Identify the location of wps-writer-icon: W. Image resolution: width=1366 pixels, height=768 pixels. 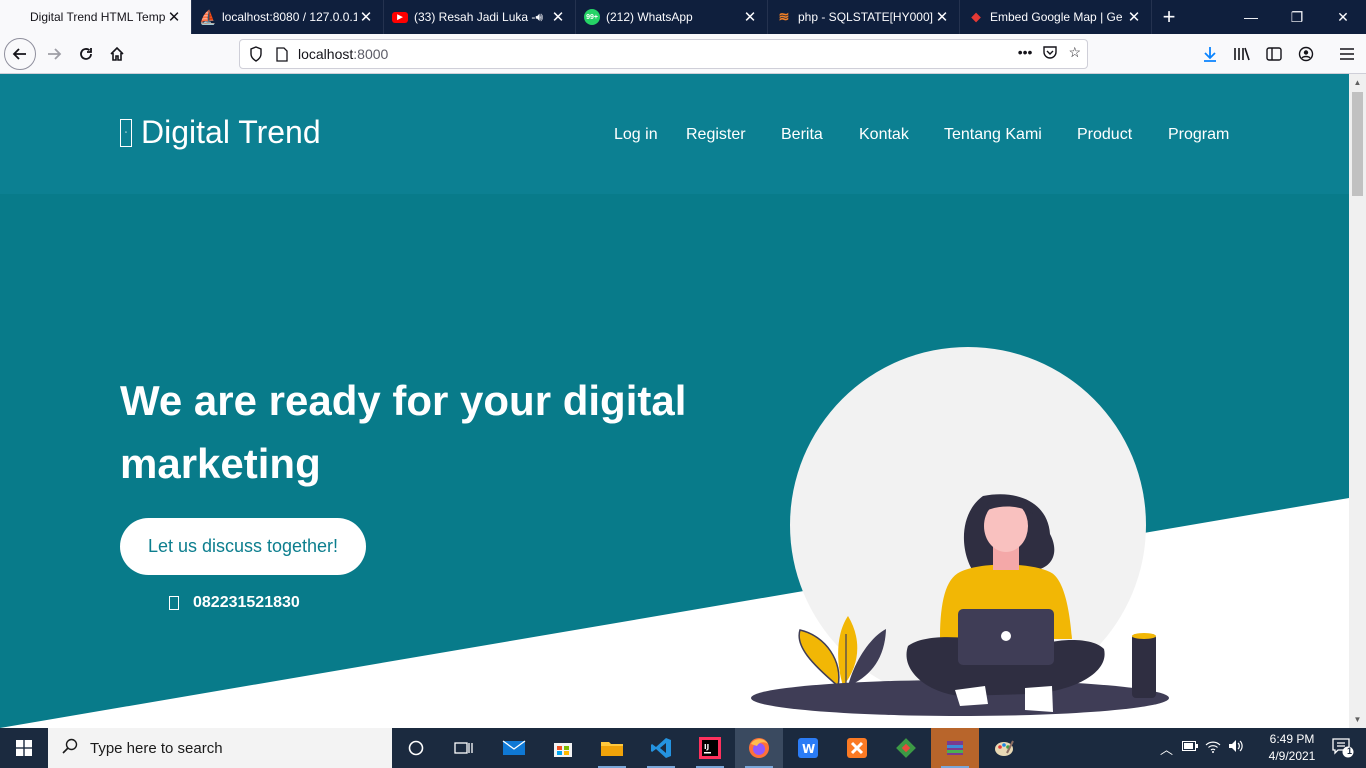
(808, 748).